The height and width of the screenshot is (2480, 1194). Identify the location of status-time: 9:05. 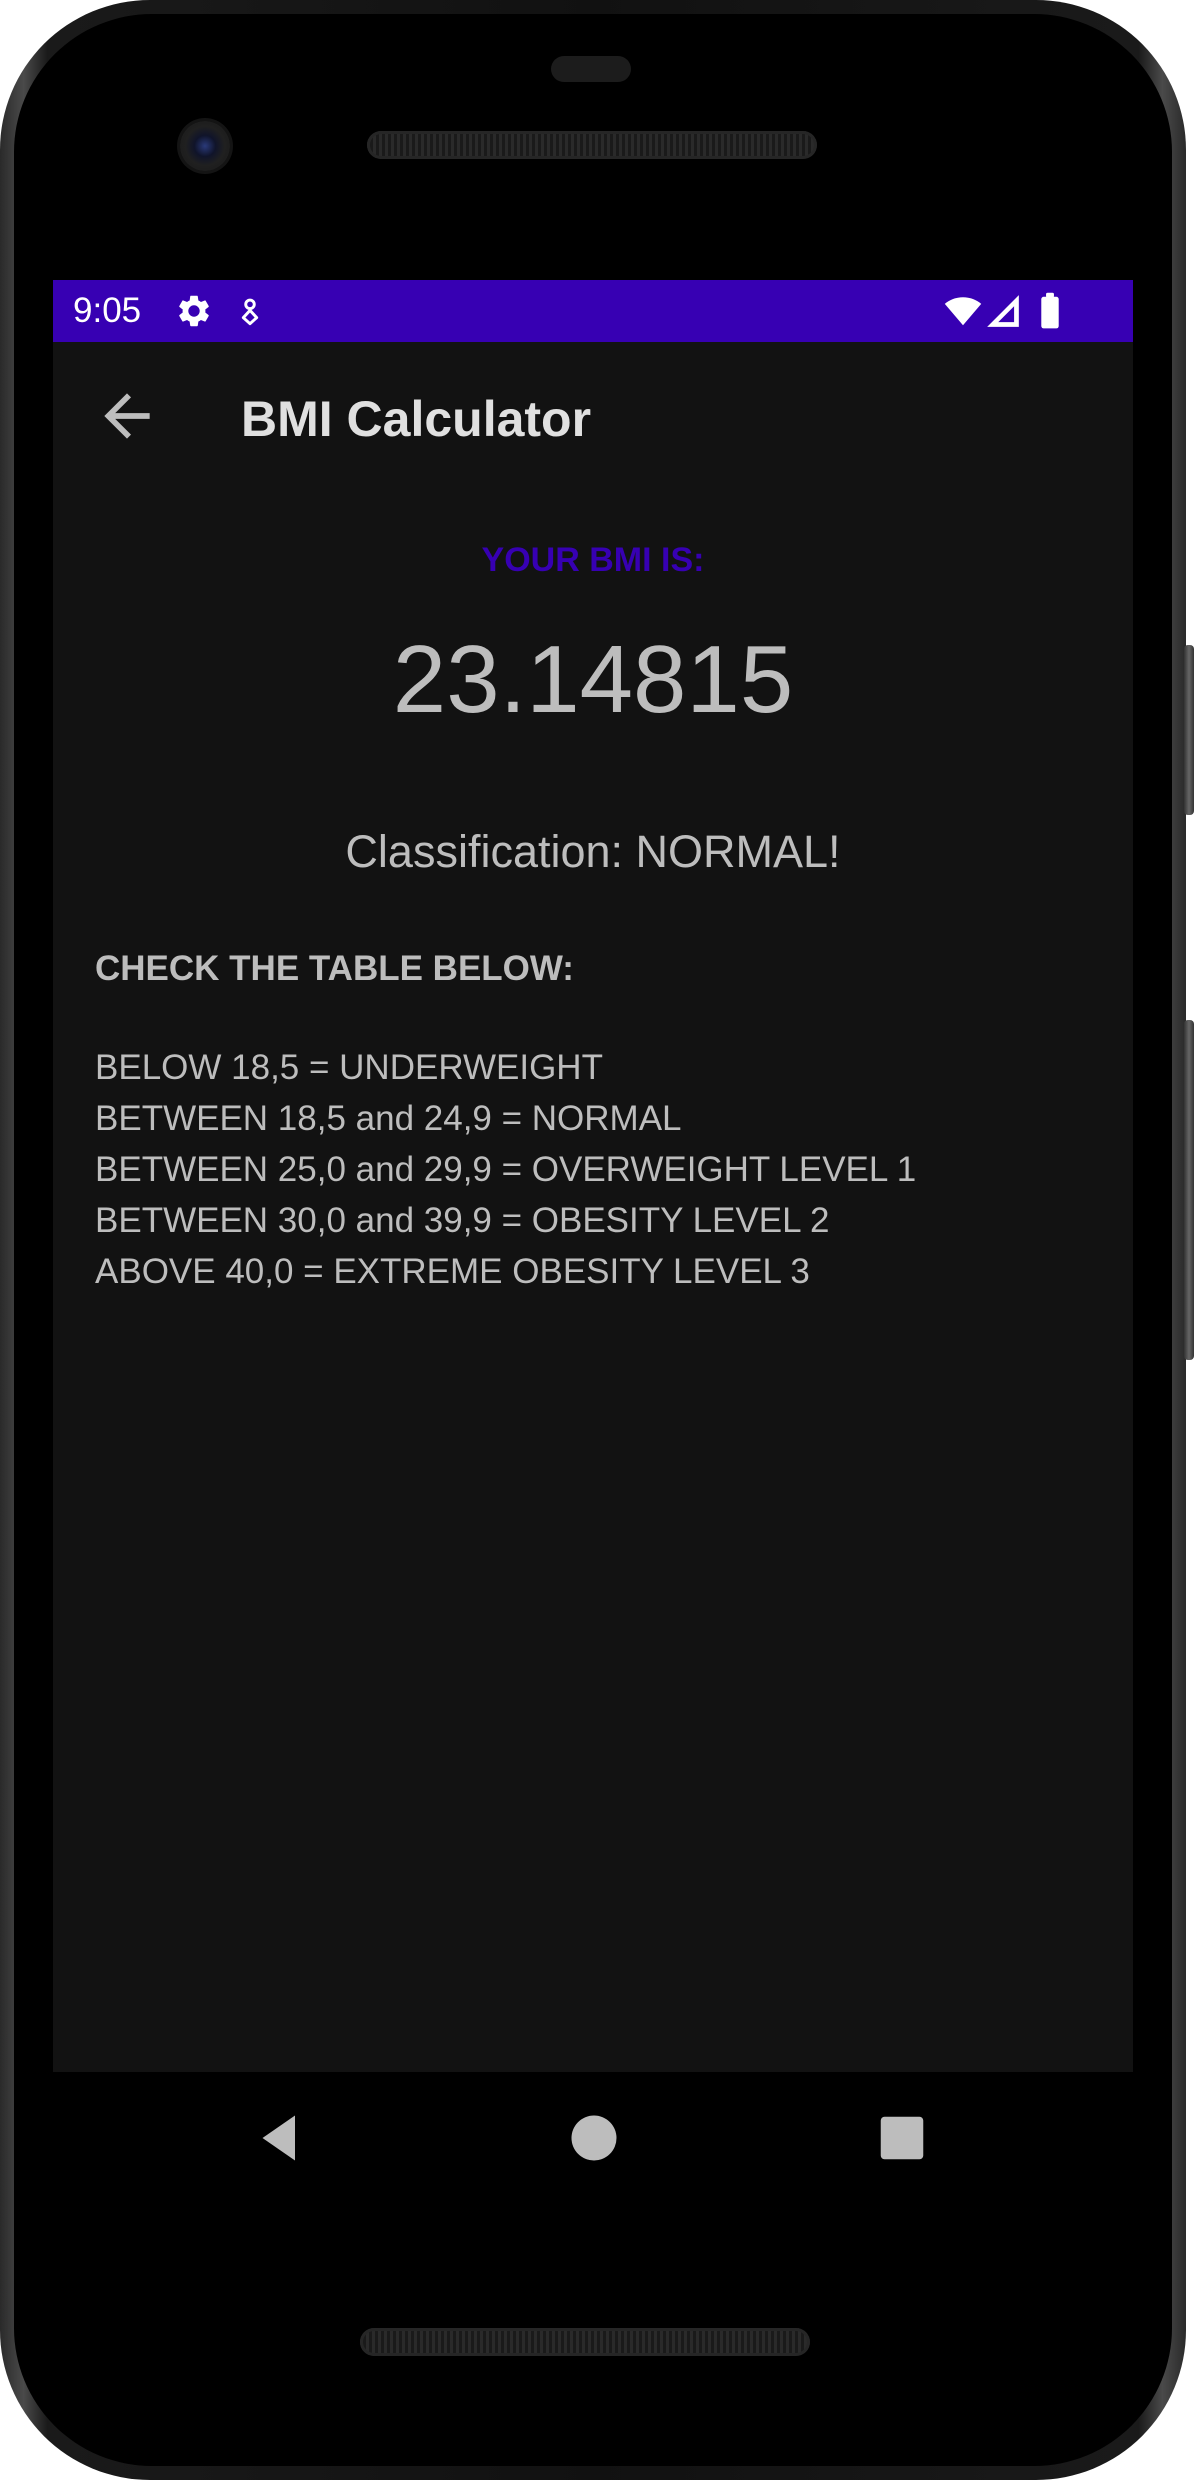
(107, 310).